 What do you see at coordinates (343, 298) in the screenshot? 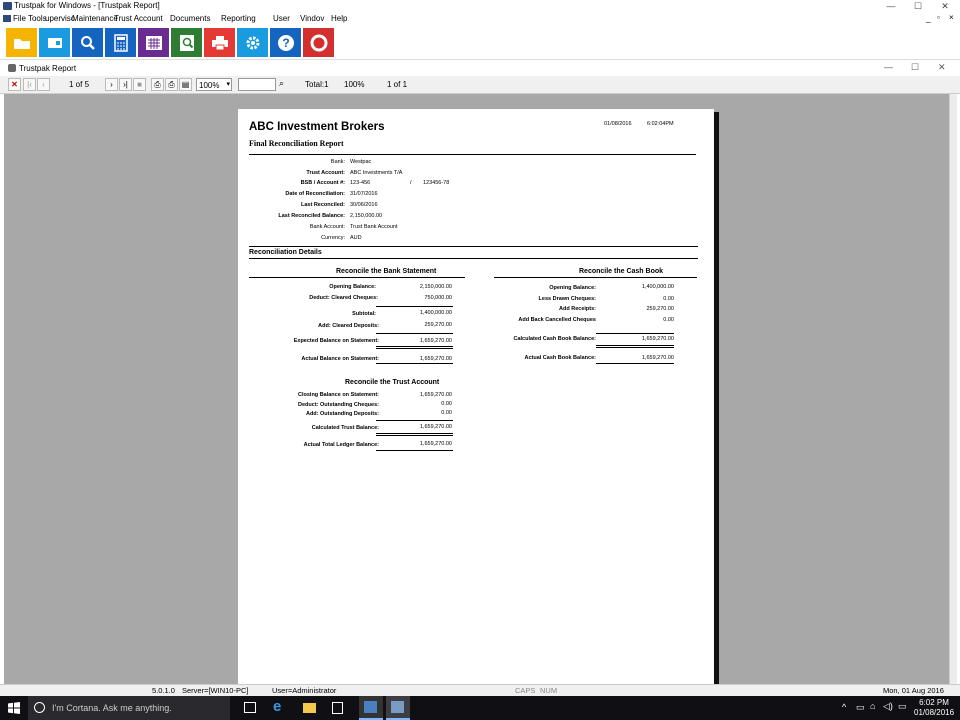
I see `cleared-cheques-label: Deduct: Cleared Cheques:` at bounding box center [343, 298].